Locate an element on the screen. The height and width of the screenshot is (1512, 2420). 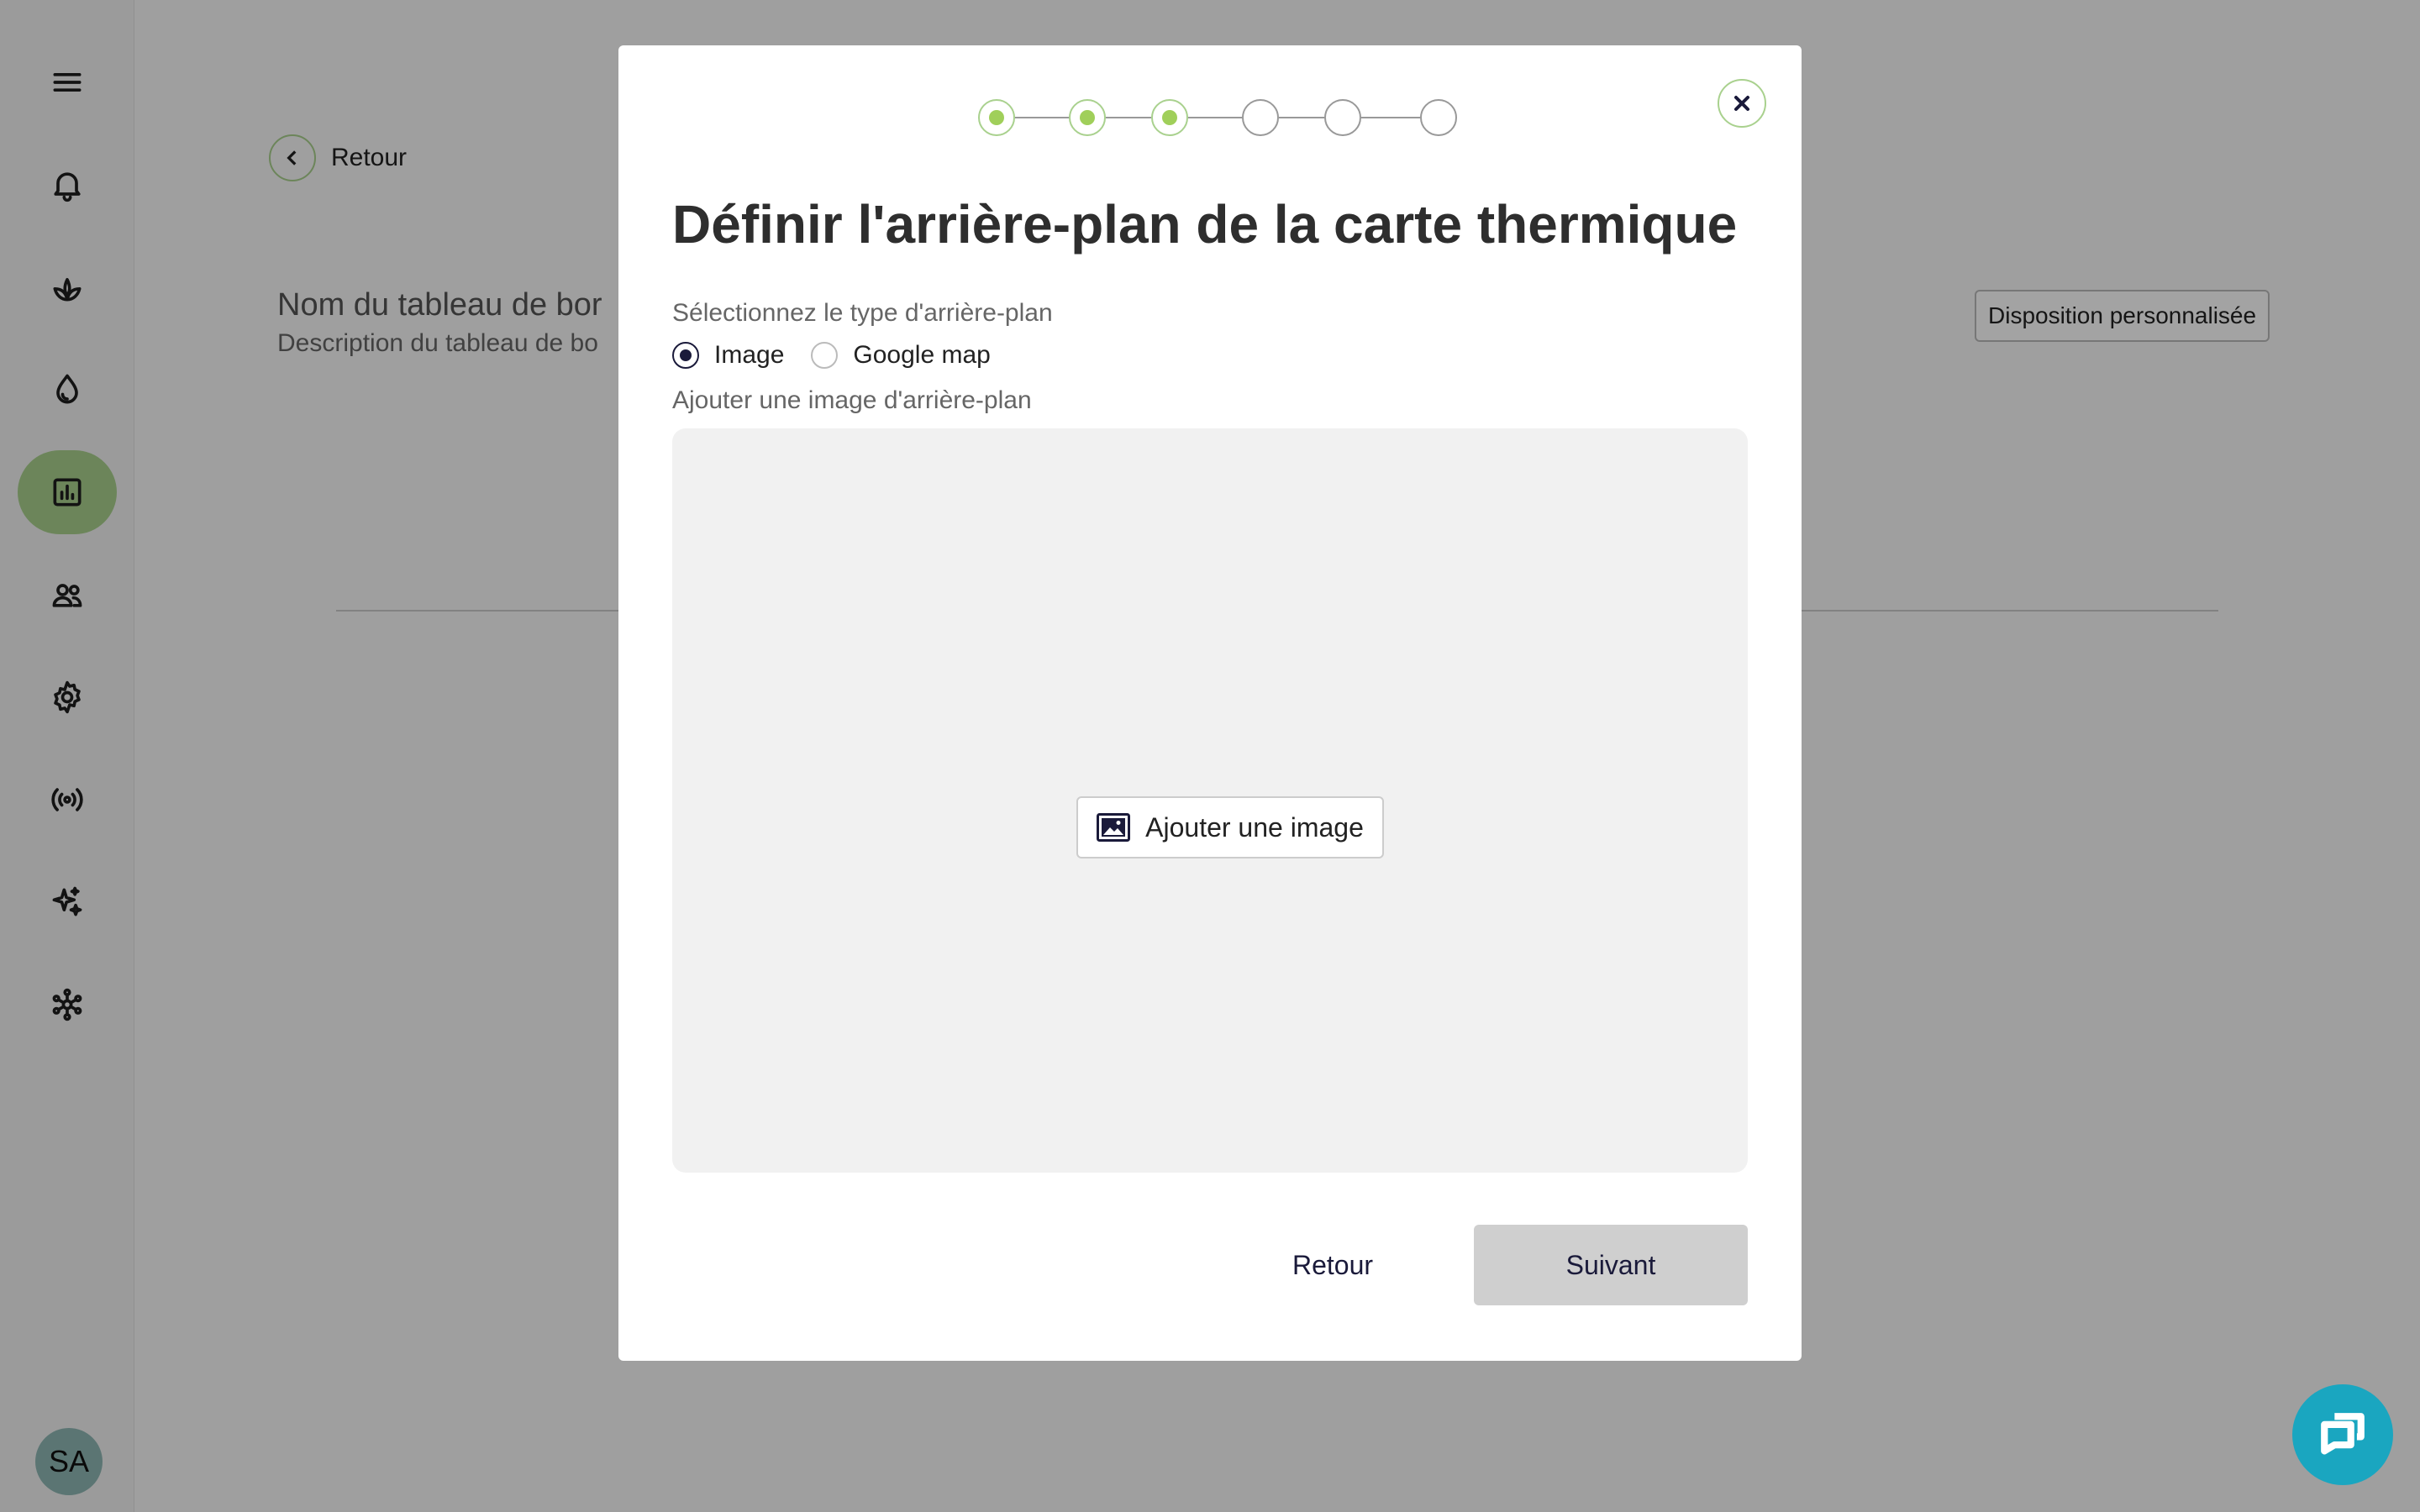
radio-google-map is located at coordinates (825, 355).